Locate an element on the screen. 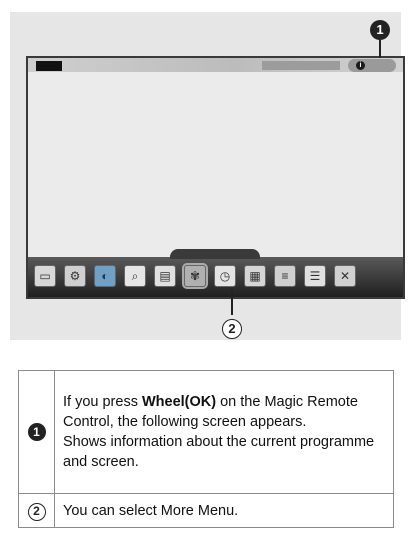  tv-guide-icon: ▤ is located at coordinates (165, 276).